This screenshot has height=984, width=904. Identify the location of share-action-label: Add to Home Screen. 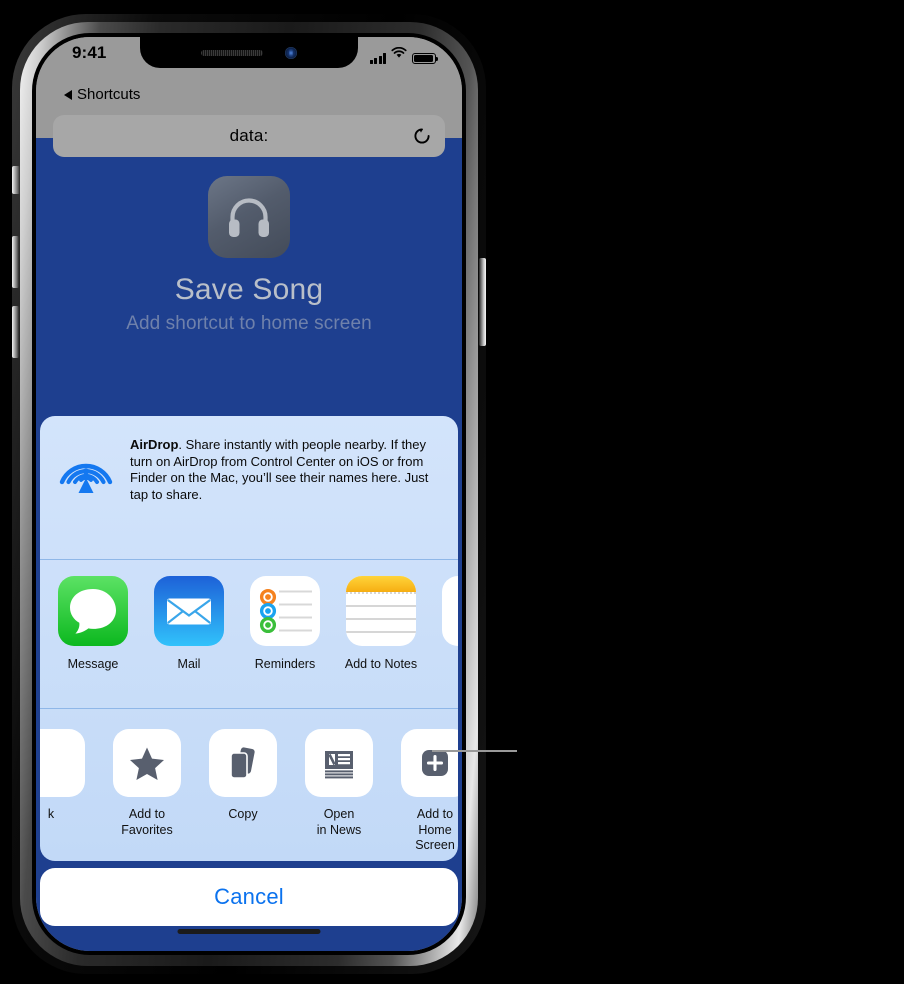
(435, 829).